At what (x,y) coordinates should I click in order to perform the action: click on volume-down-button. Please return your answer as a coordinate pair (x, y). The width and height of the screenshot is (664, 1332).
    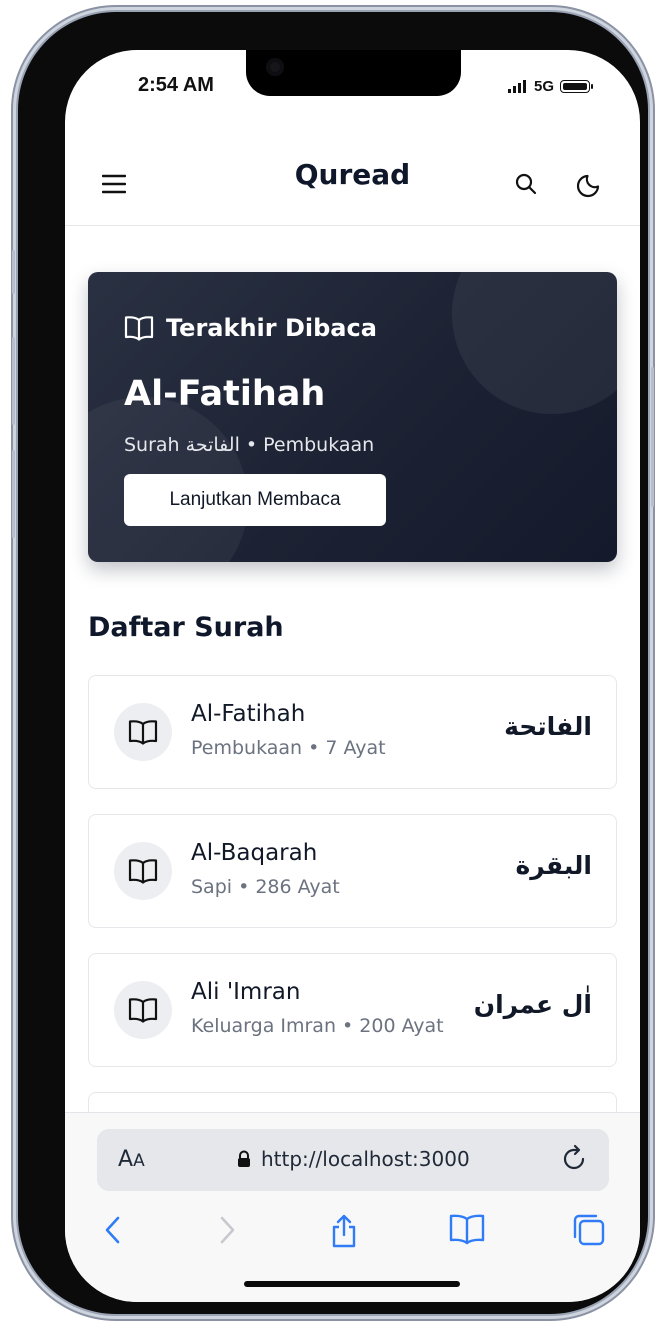
    Looking at the image, I should click on (13, 494).